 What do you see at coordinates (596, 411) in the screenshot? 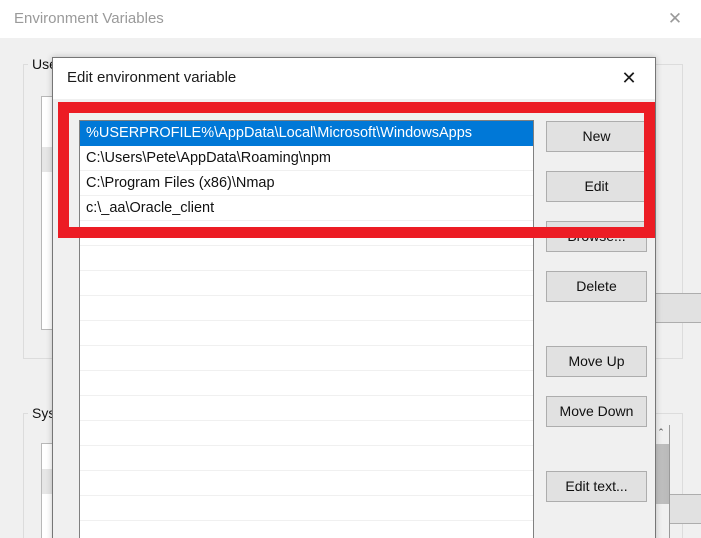
I see `move-down-button: Move Down` at bounding box center [596, 411].